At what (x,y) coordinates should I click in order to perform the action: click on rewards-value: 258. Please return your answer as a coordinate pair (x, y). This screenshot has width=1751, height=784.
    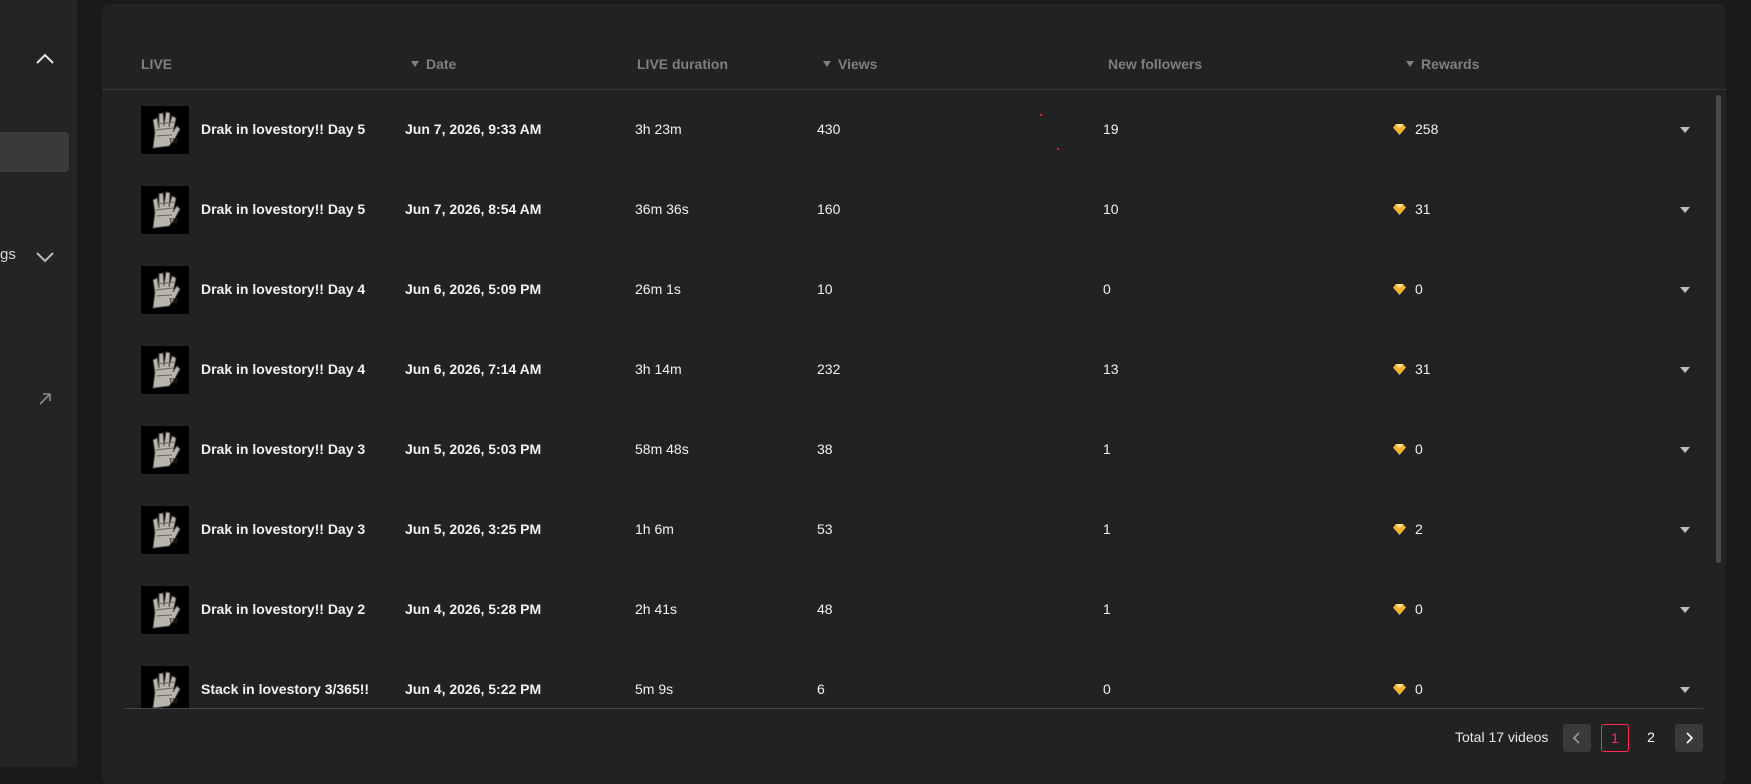
    Looking at the image, I should click on (1427, 129).